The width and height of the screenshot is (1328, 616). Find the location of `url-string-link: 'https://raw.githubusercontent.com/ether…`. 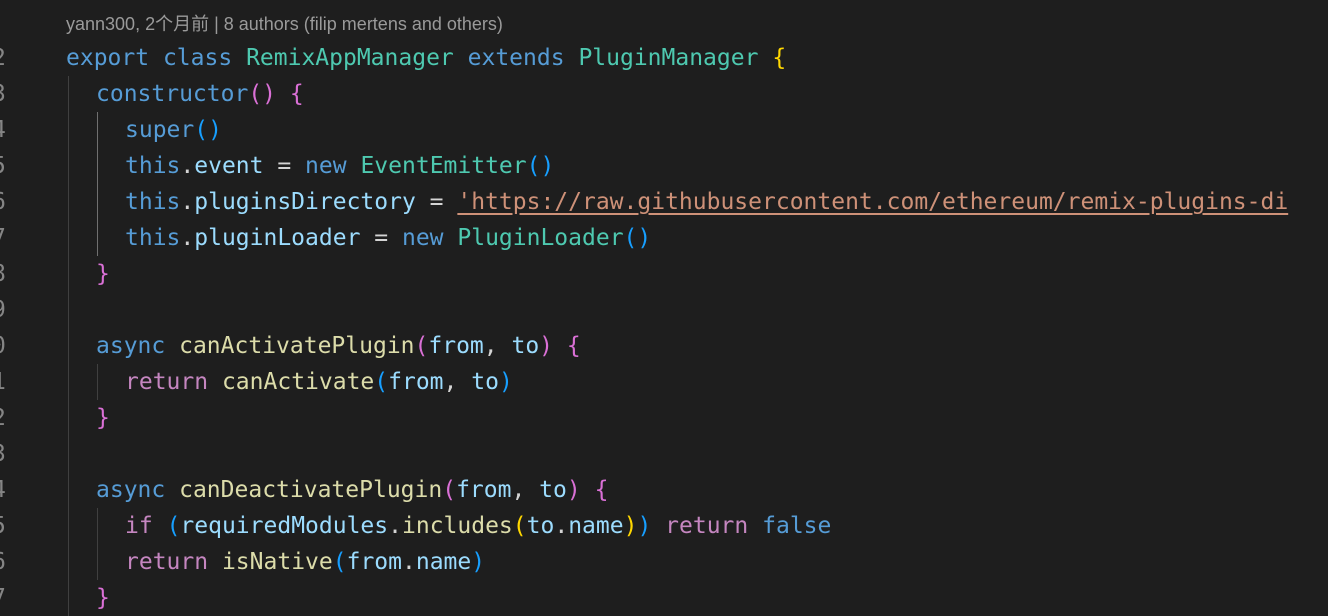

url-string-link: 'https://raw.githubusercontent.com/ether… is located at coordinates (872, 202).